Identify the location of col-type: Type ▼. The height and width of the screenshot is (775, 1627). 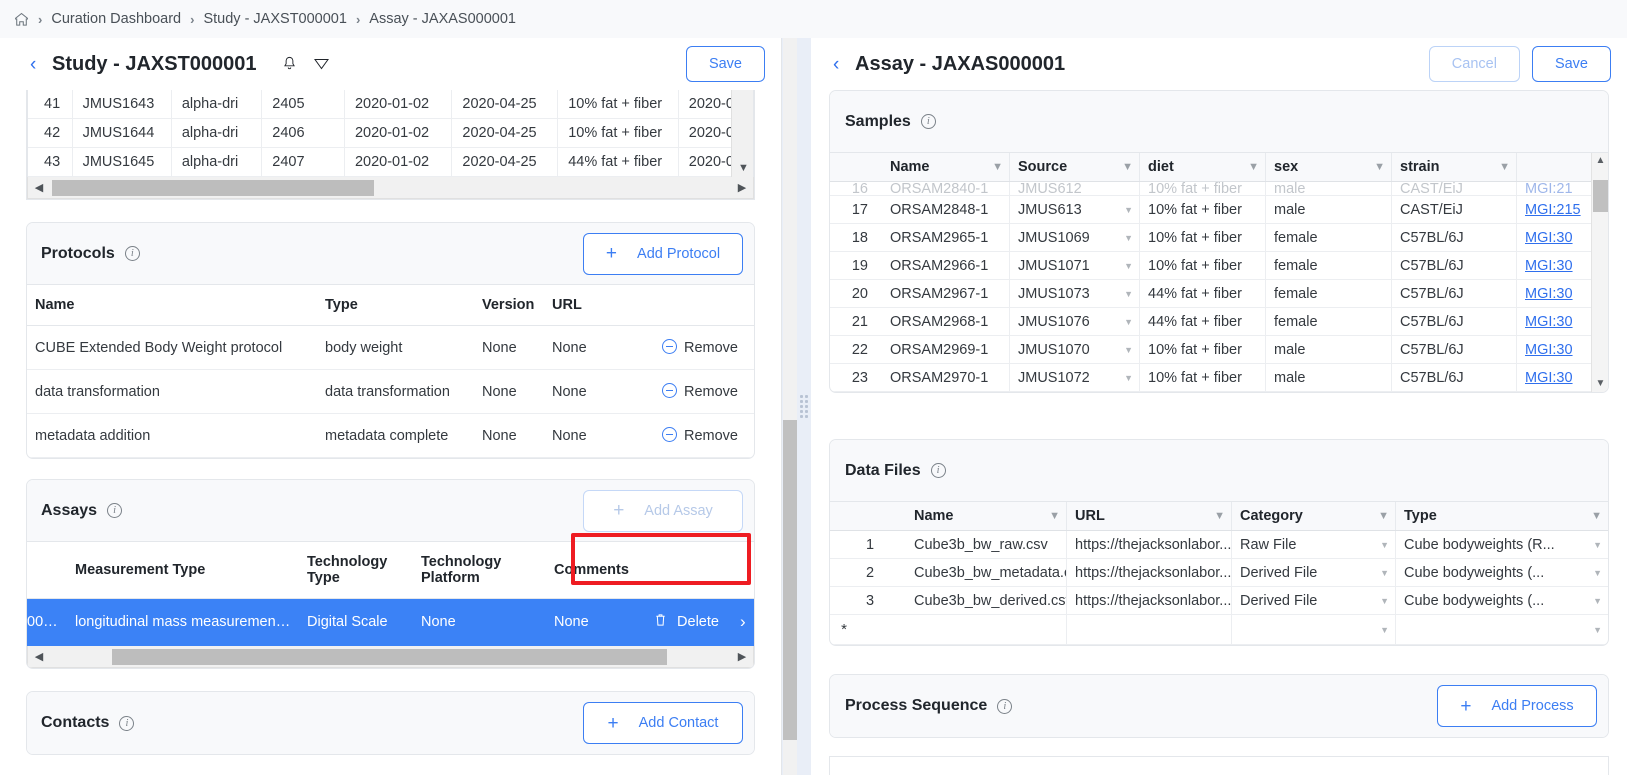
(1502, 516).